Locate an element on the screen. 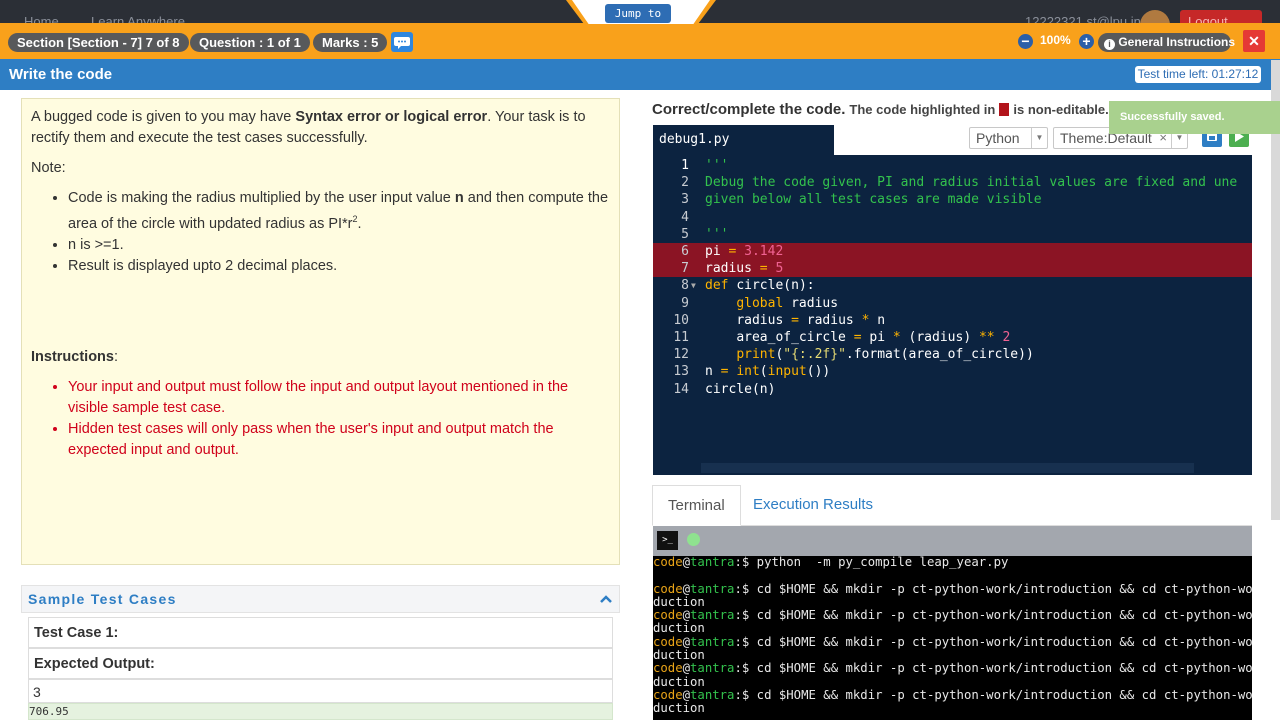 This screenshot has height=720, width=1280. line-number: 14 is located at coordinates (681, 389).